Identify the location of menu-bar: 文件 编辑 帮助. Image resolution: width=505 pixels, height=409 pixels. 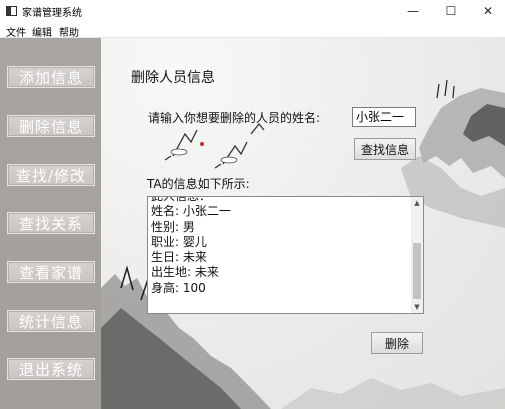
(252, 30).